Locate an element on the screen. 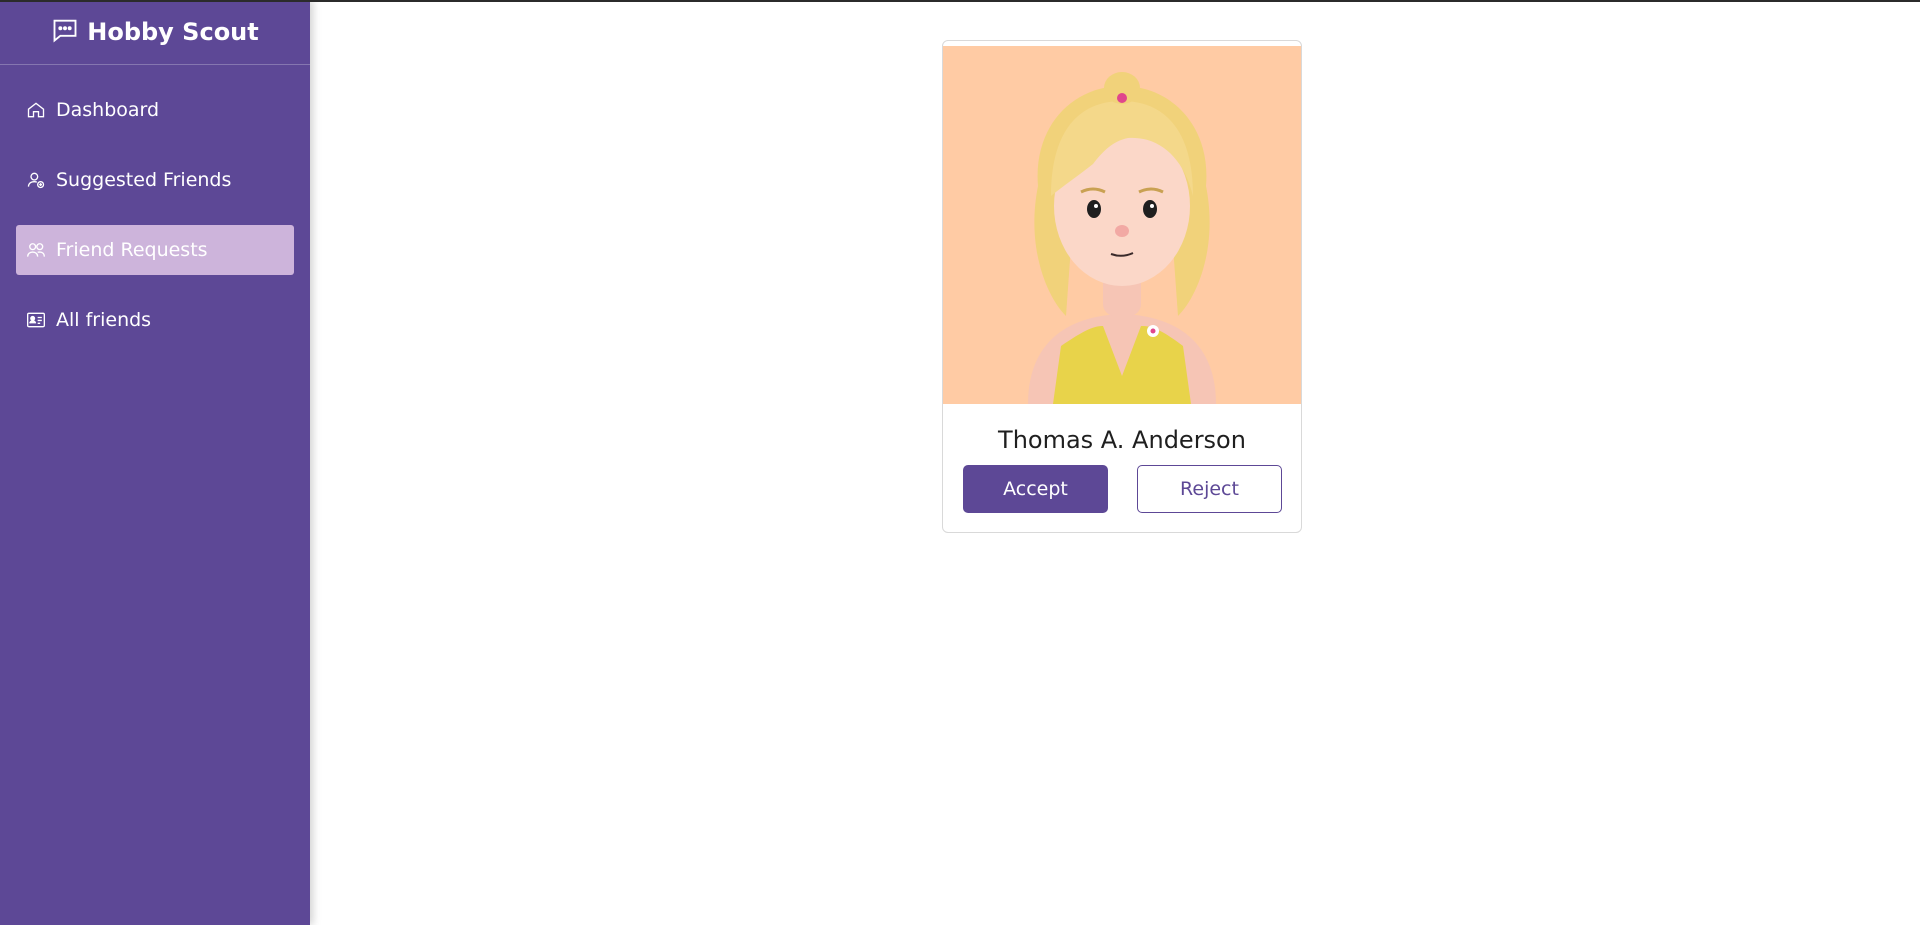  home-icon is located at coordinates (36, 110).